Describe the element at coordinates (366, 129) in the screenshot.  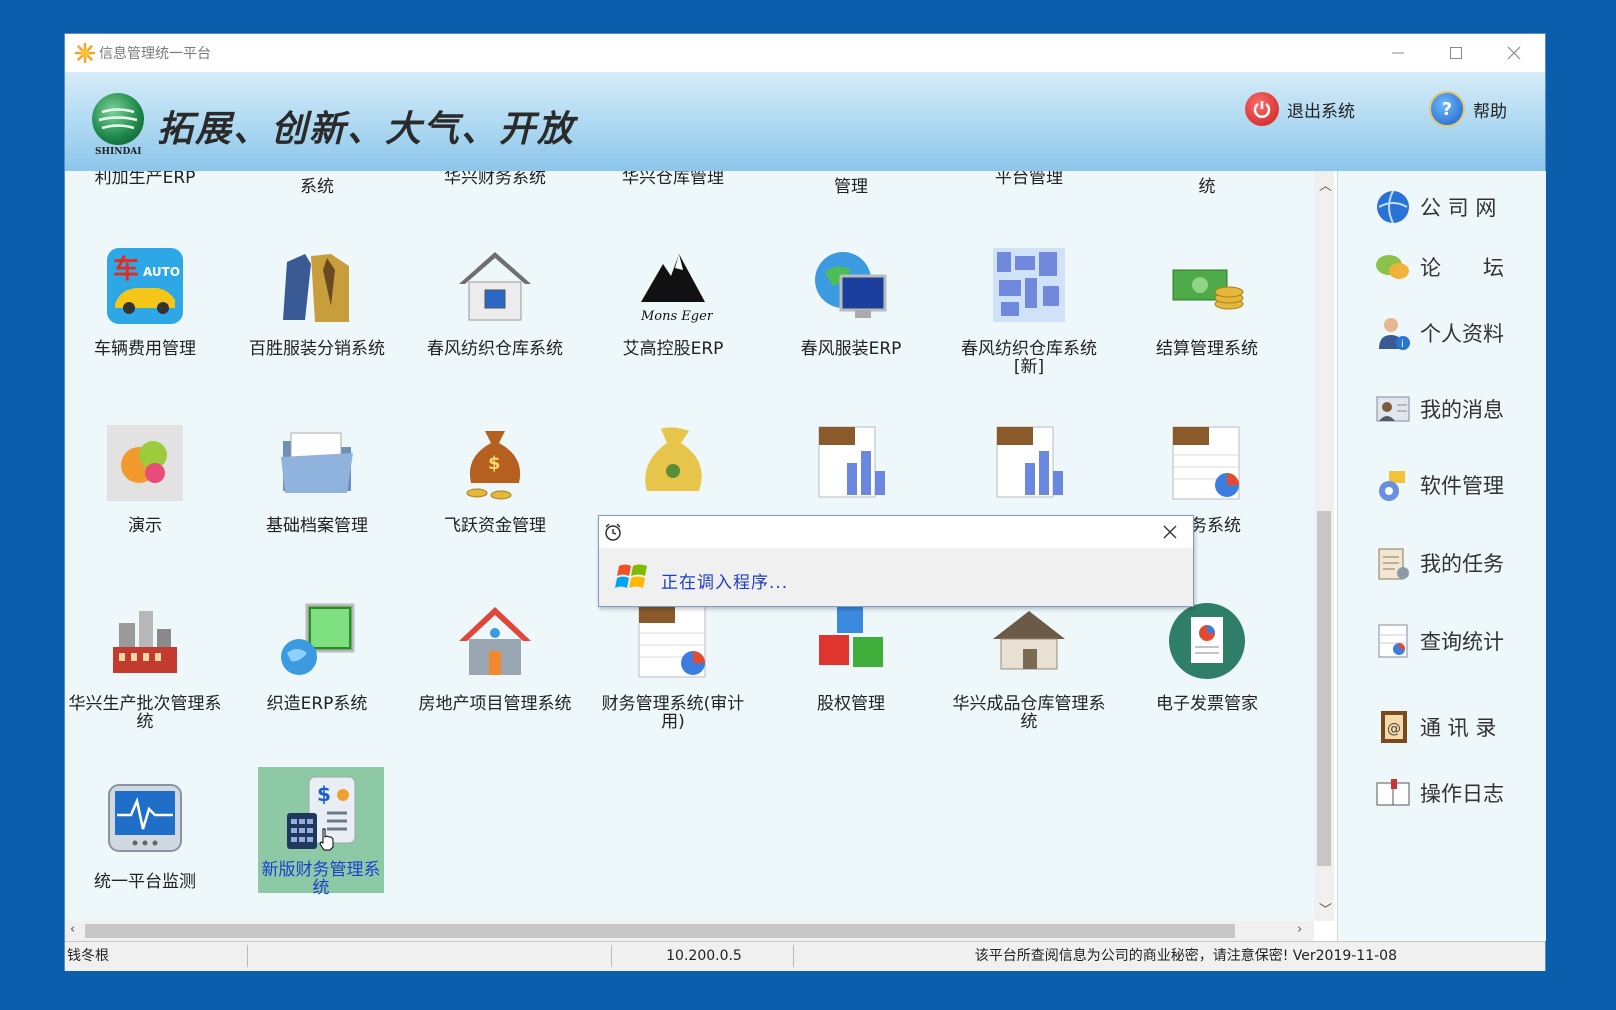
I see `slogan: 拓展、创新、大气、开放` at that location.